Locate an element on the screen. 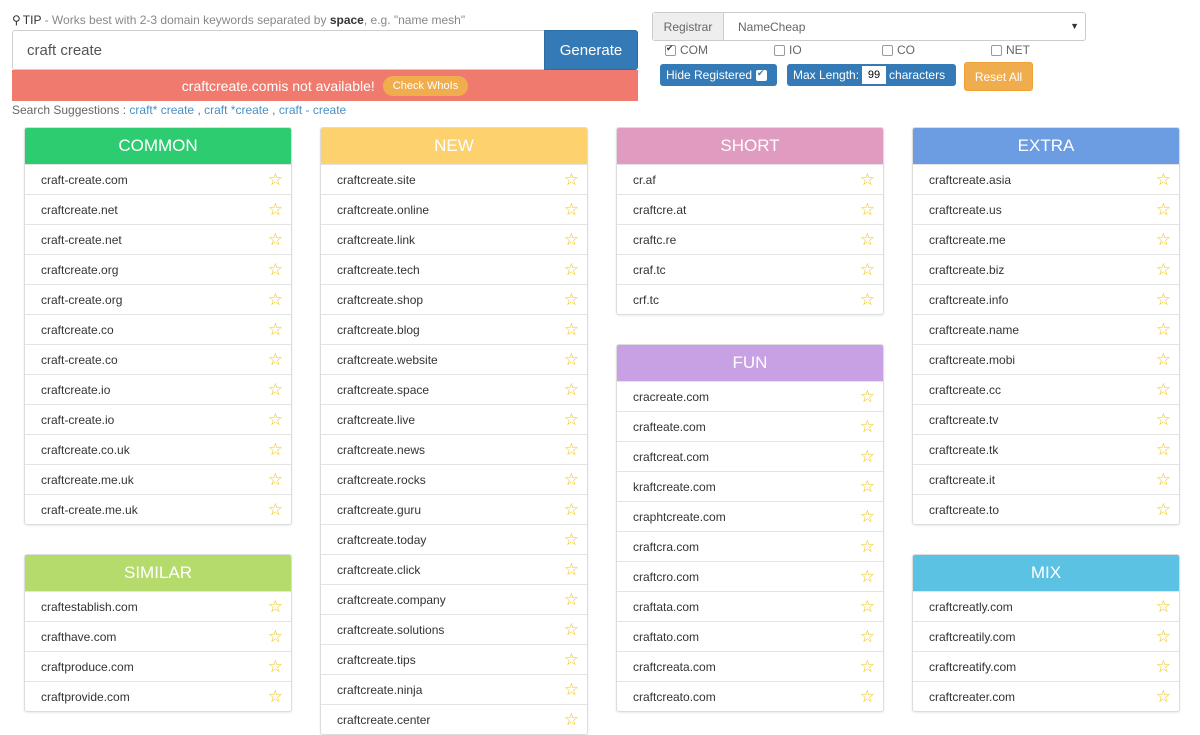  domain-item: craftcreate.net ☆ is located at coordinates (158, 209).